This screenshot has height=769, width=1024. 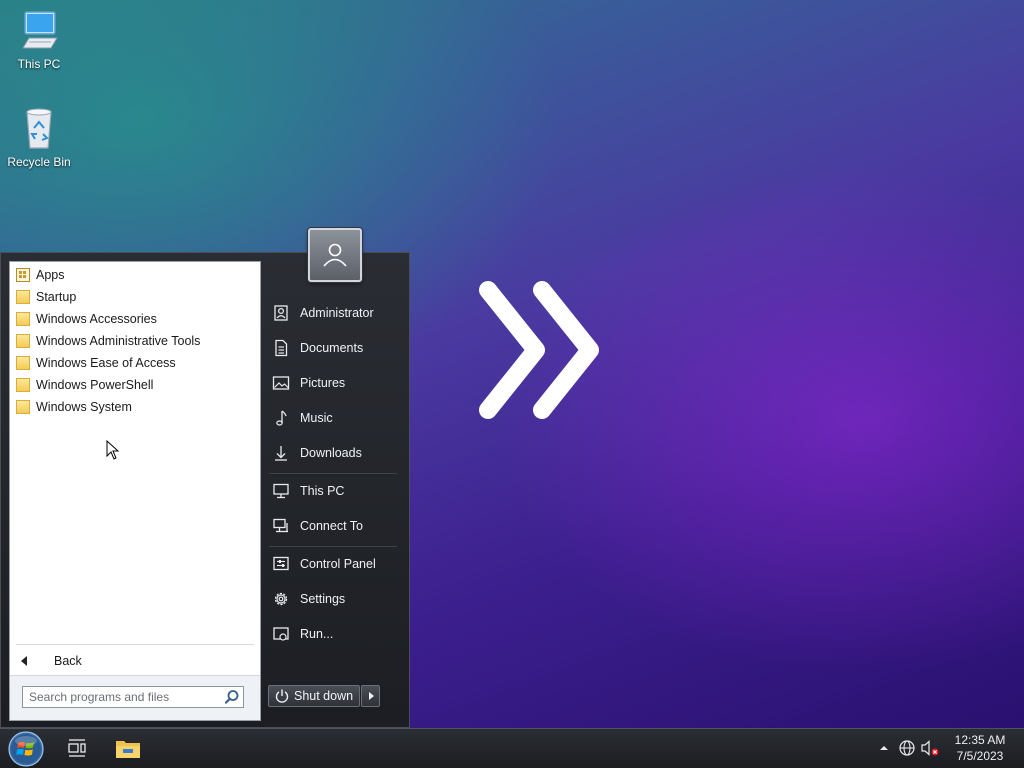 I want to click on system-tray: 12:35 AM 7/5/2023, so click(x=949, y=749).